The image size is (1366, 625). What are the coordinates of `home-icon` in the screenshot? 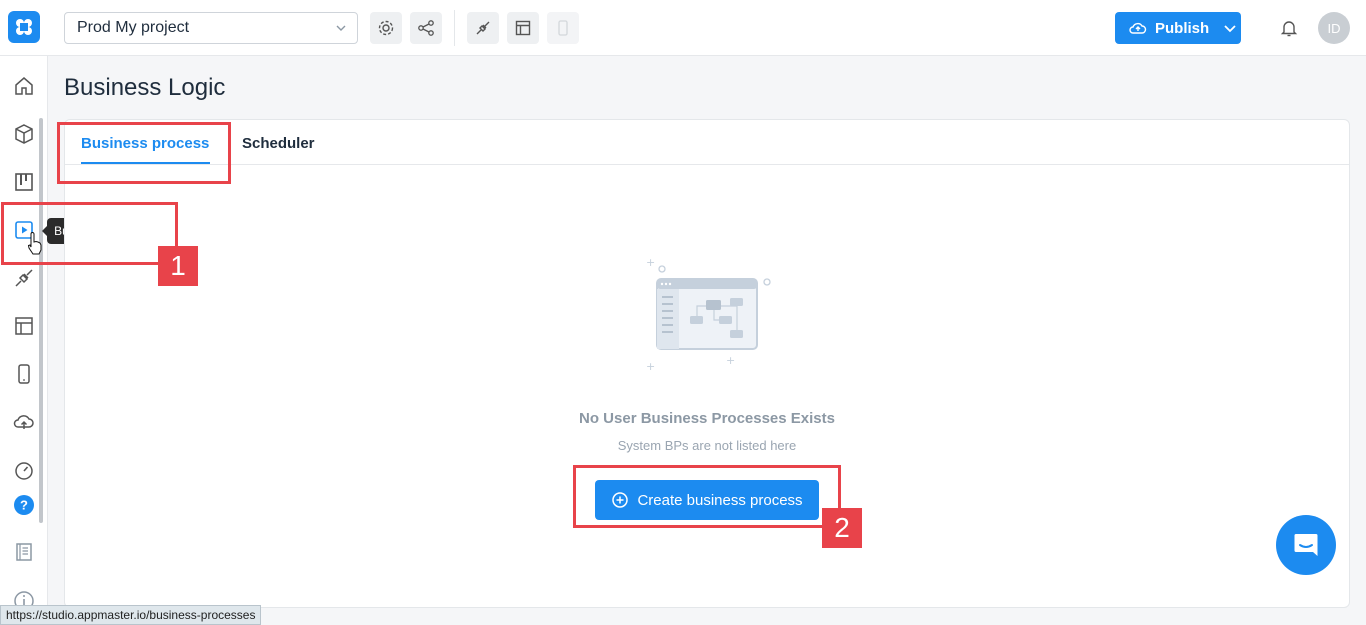 It's located at (24, 86).